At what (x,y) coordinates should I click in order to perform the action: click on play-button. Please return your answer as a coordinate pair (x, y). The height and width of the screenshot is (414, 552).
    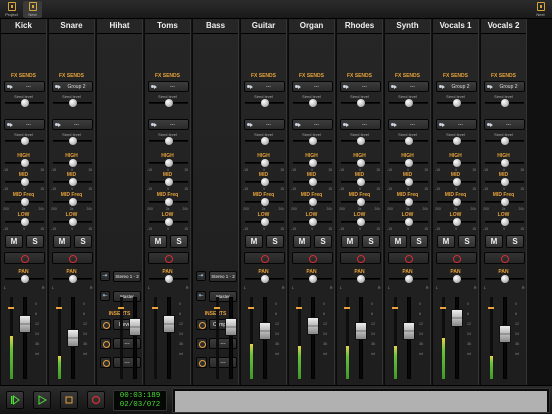
    Looking at the image, I should click on (42, 400).